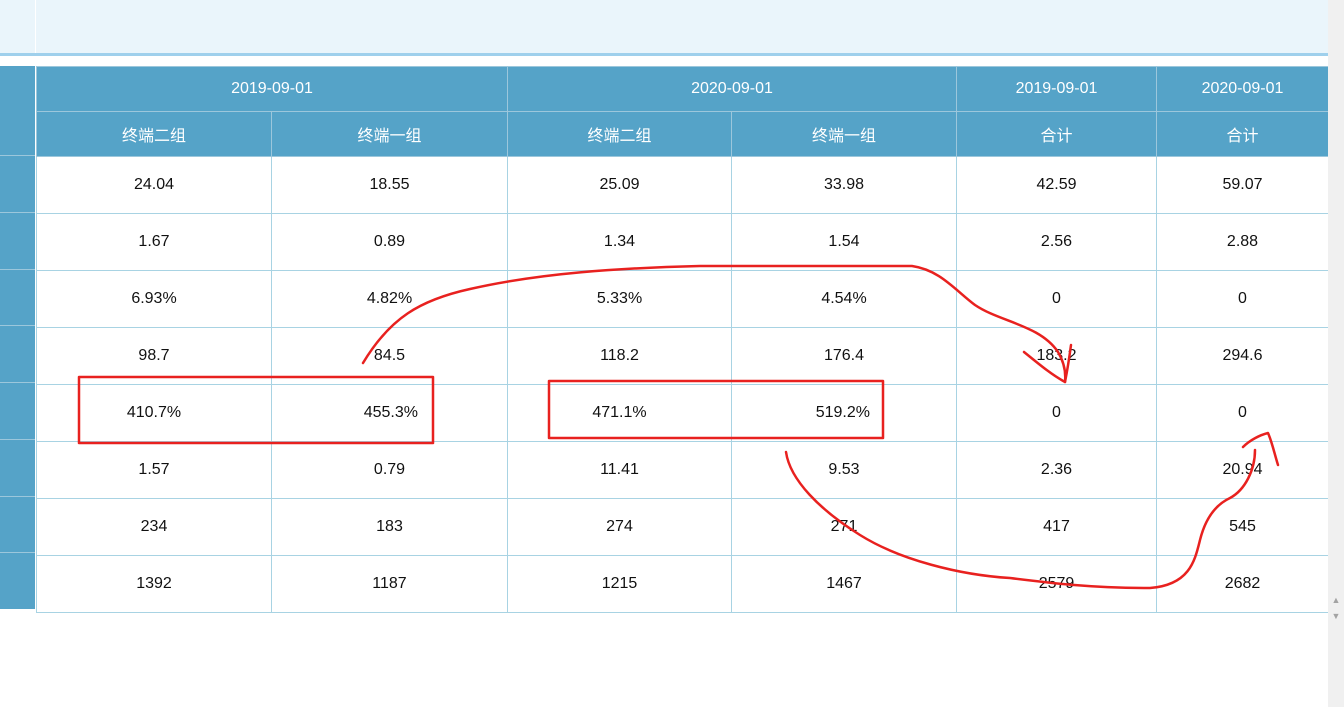 The height and width of the screenshot is (707, 1344). I want to click on table-cell: 1467, so click(844, 584).